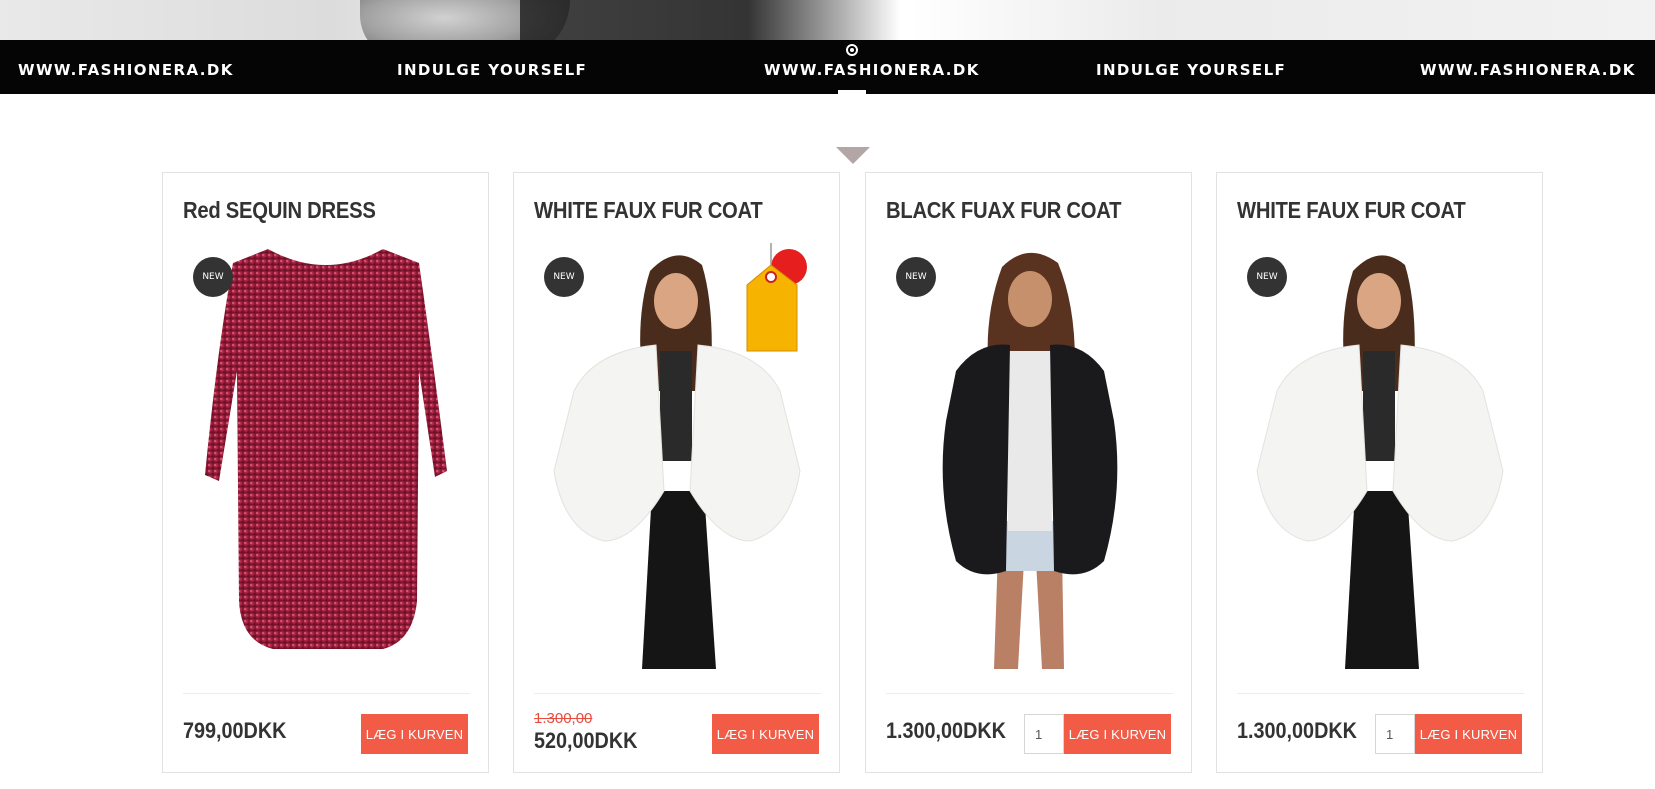 Image resolution: width=1655 pixels, height=789 pixels. I want to click on product-title: BLACK FUAX FUR COAT, so click(1003, 210).